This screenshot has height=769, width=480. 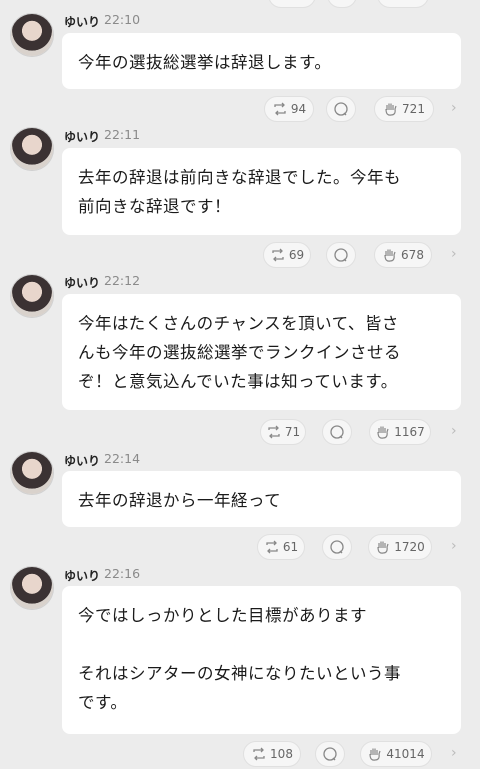 What do you see at coordinates (240, 755) in the screenshot?
I see `action-bar: 108 41014 ›` at bounding box center [240, 755].